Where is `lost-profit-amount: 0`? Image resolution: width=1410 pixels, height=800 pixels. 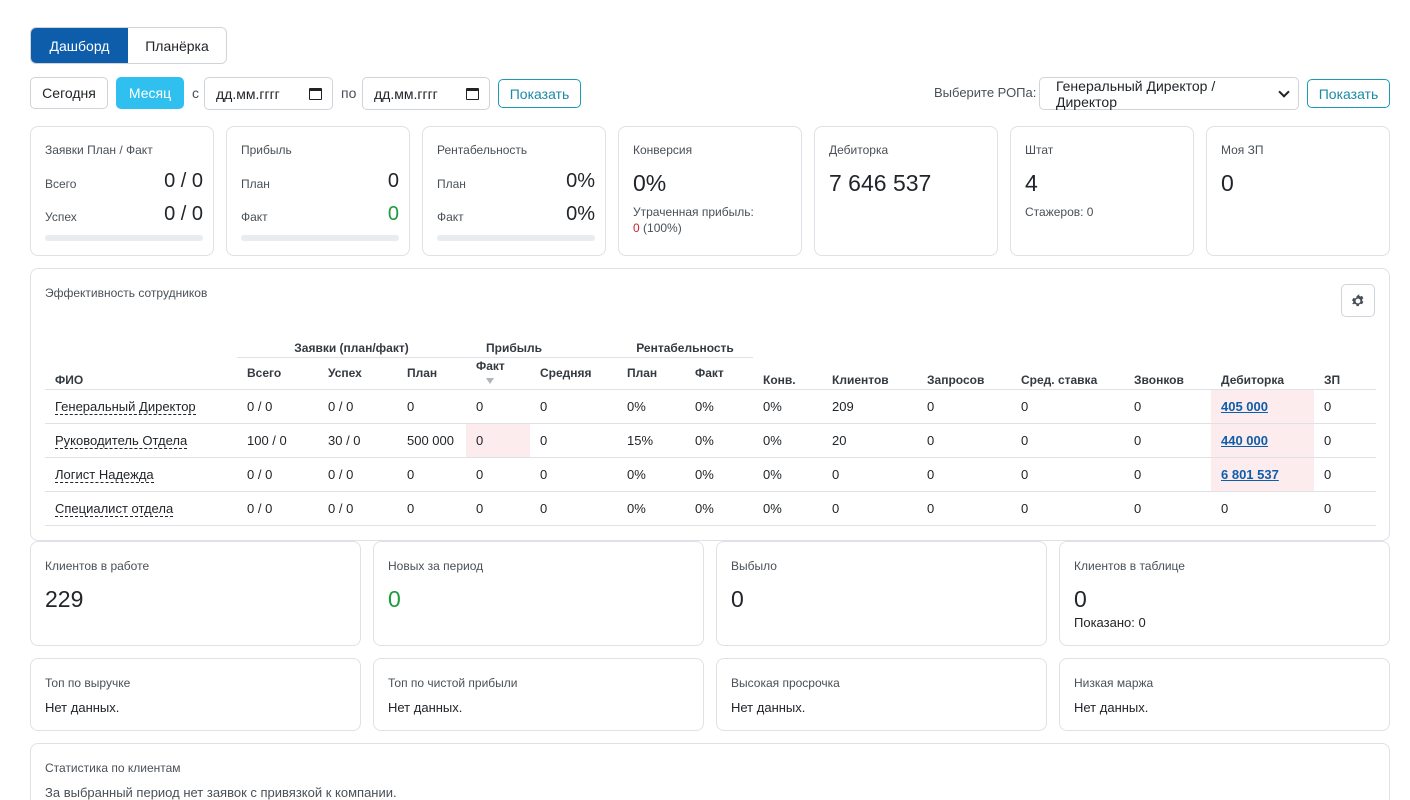 lost-profit-amount: 0 is located at coordinates (636, 228).